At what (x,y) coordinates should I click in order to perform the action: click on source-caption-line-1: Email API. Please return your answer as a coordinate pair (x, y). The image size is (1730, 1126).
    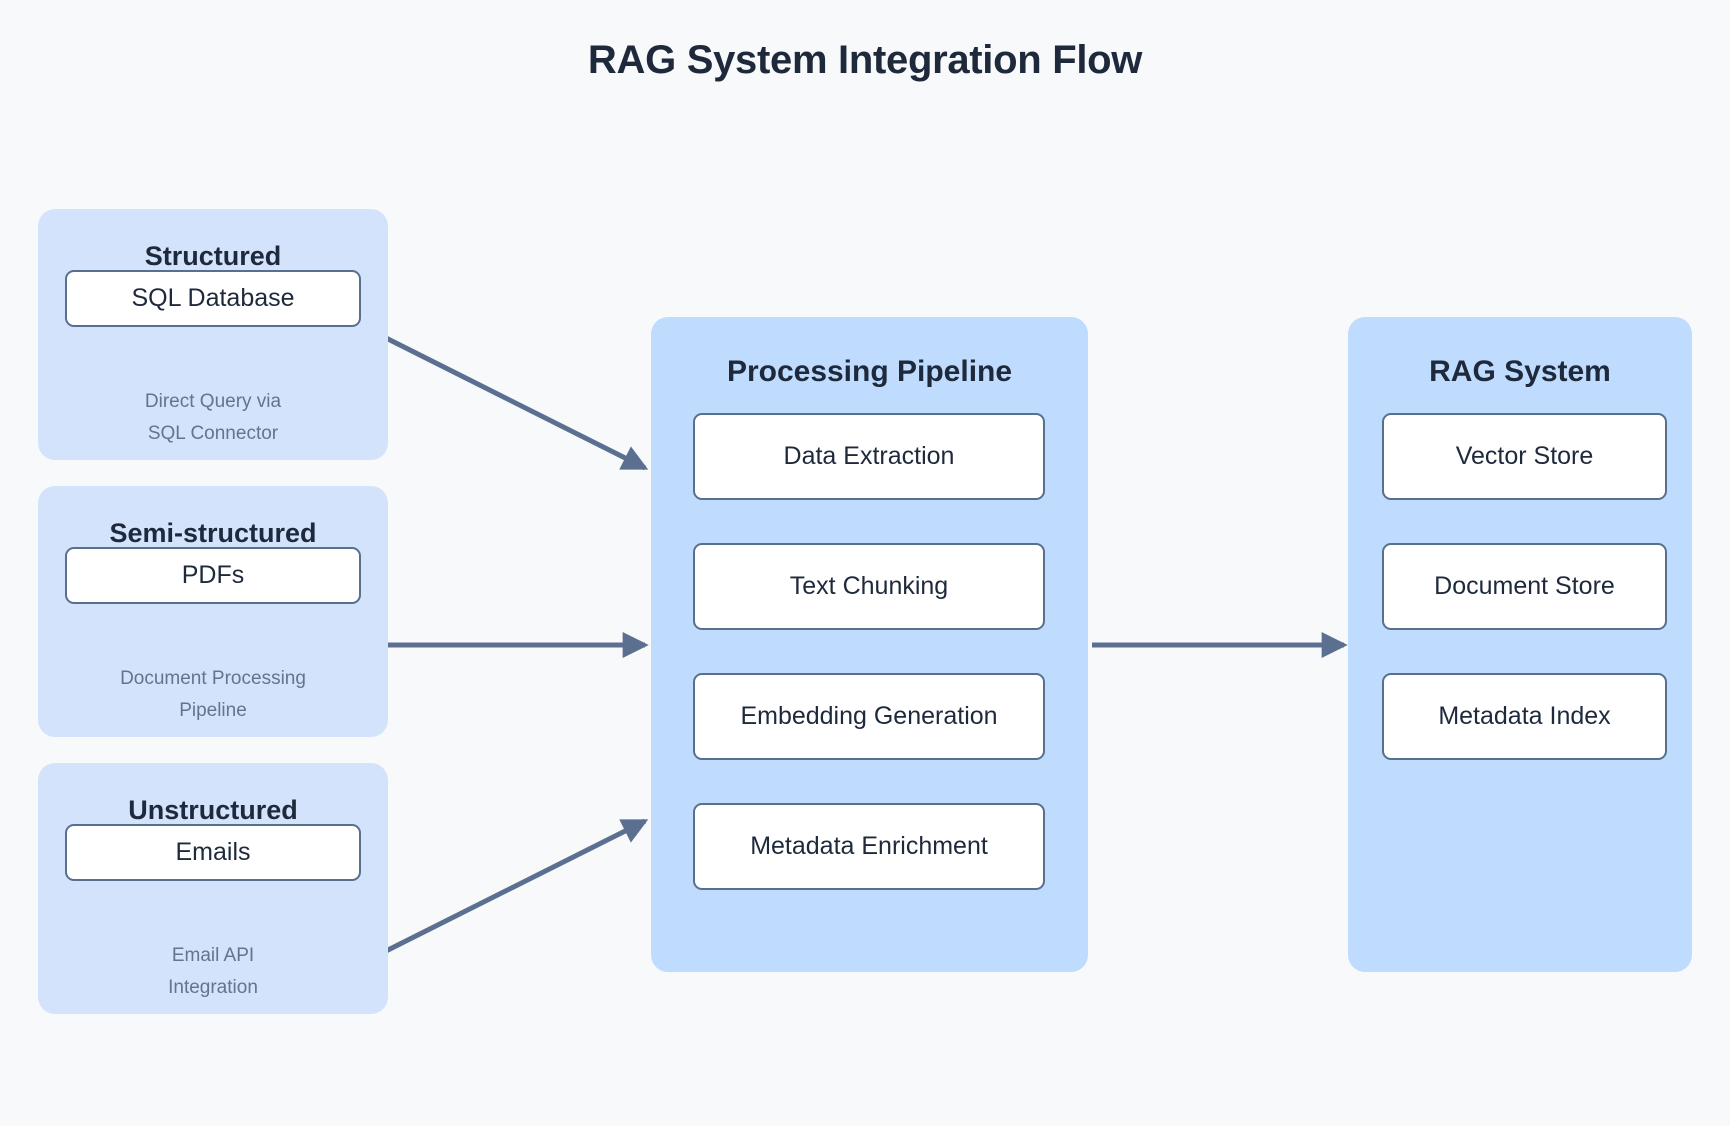
    Looking at the image, I should click on (213, 955).